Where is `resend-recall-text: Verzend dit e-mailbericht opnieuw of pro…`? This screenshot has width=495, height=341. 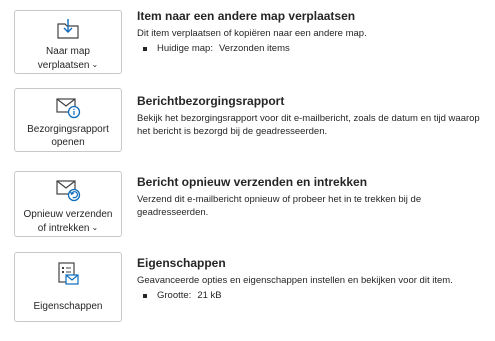 resend-recall-text: Verzend dit e-mailbericht opnieuw of pro… is located at coordinates (279, 206).